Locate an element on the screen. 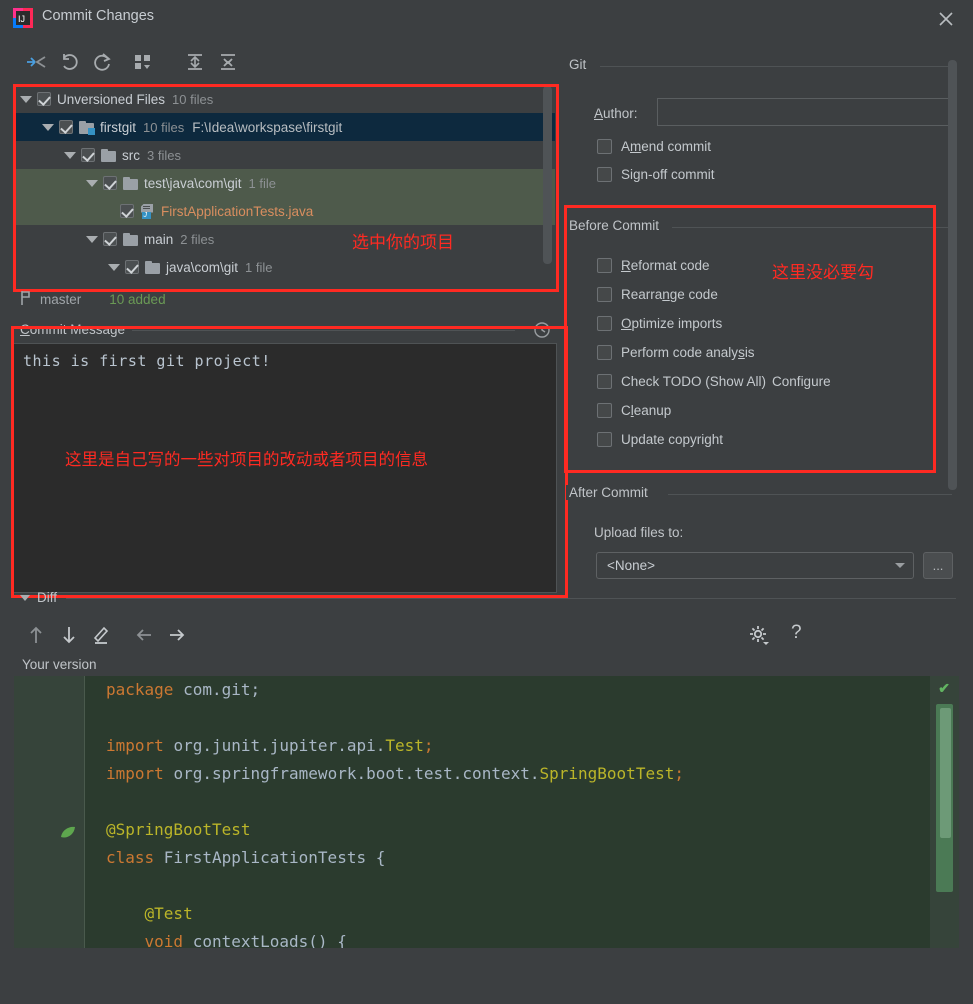  update-copyright-checkbox: Update copyright is located at coordinates (660, 439).